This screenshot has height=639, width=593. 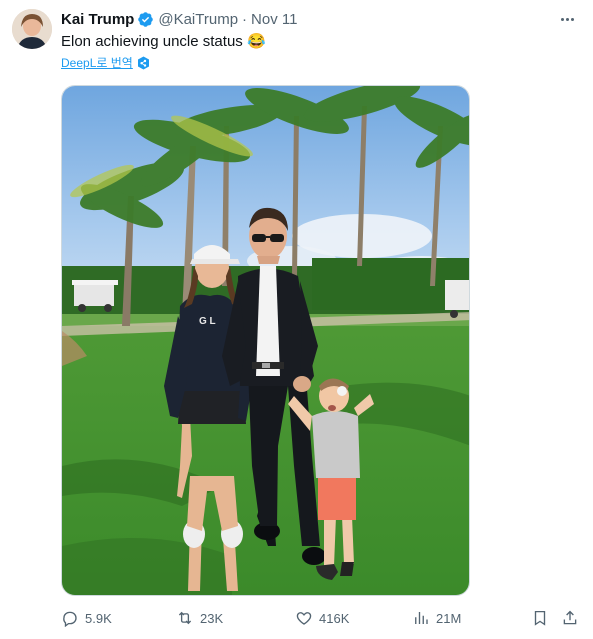 I want to click on more-icon, so click(x=567, y=19).